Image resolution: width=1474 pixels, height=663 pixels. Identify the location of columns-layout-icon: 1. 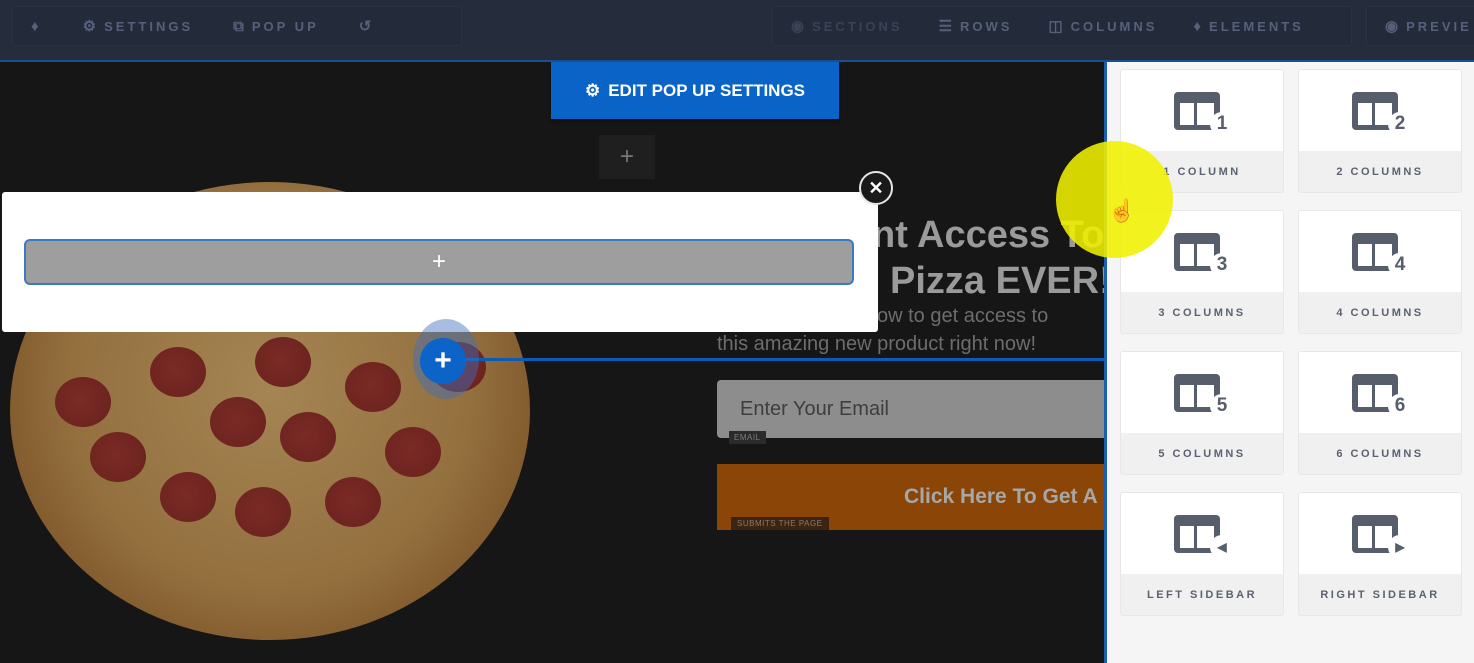
(1204, 113).